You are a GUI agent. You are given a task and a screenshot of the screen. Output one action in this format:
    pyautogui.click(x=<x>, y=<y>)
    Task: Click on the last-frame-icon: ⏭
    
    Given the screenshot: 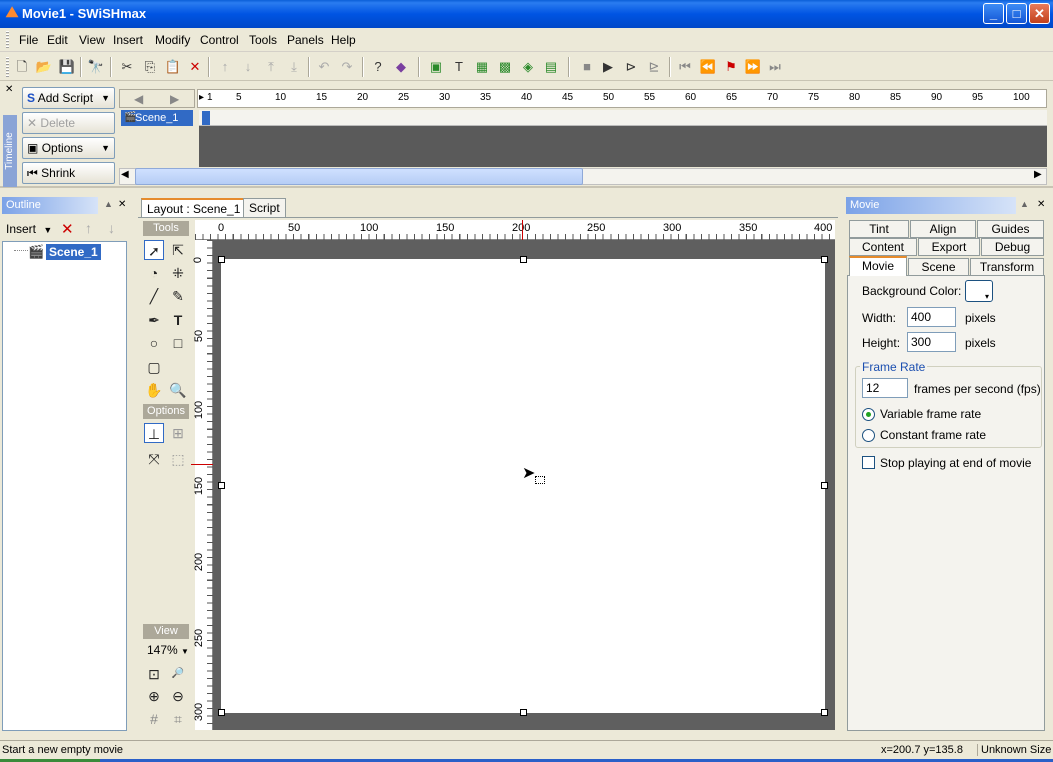 What is the action you would take?
    pyautogui.click(x=775, y=67)
    